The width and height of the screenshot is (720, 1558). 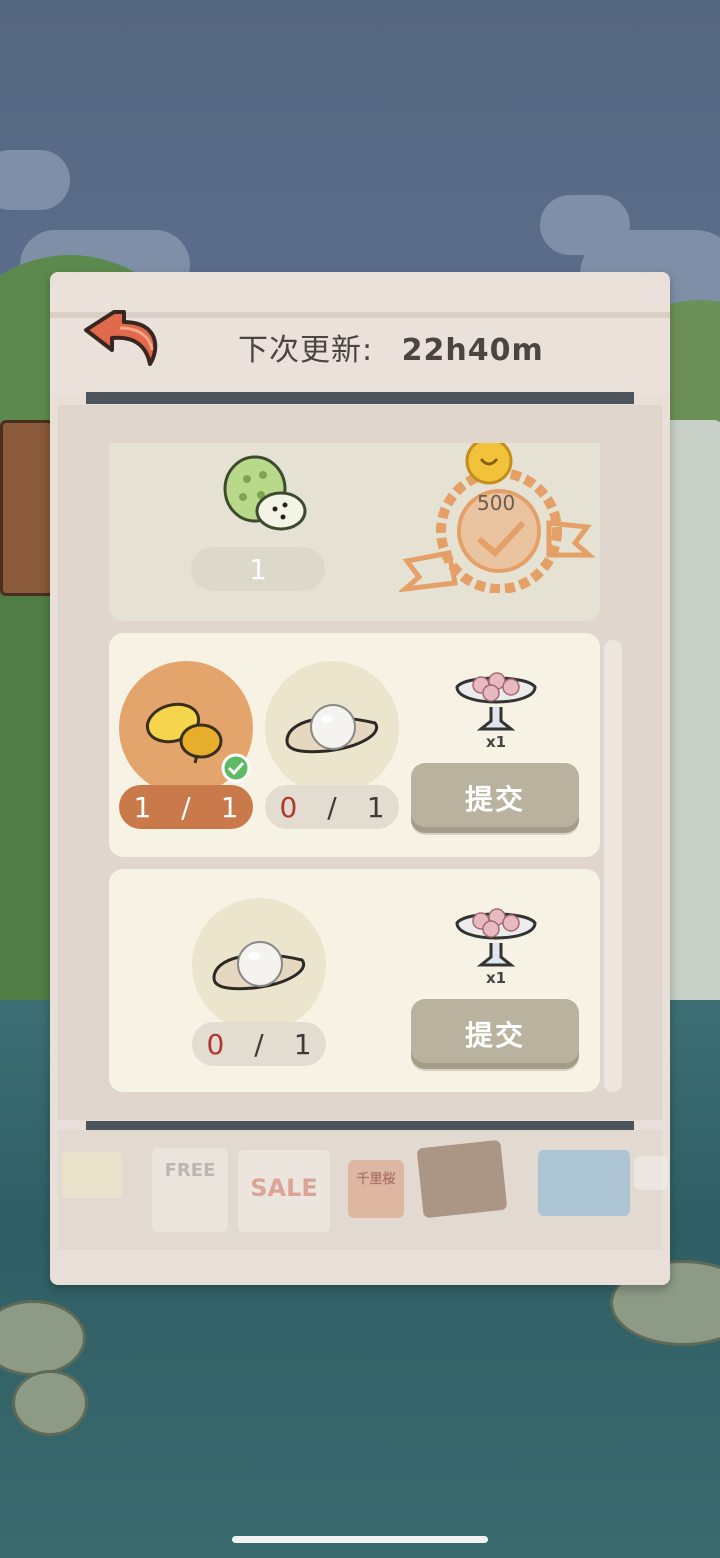 I want to click on poster-sakura: 千里桜, so click(x=376, y=1189).